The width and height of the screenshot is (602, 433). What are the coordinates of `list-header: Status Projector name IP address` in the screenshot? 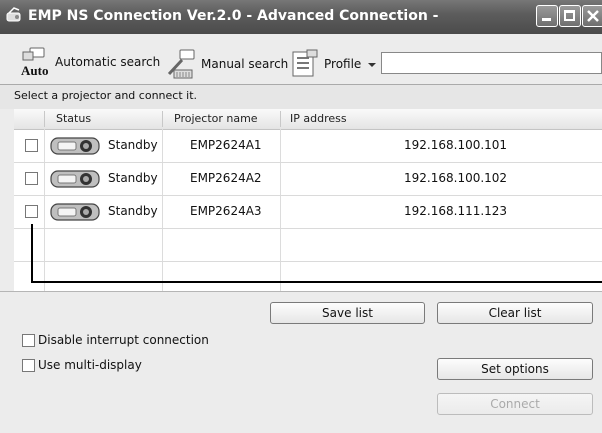 It's located at (308, 119).